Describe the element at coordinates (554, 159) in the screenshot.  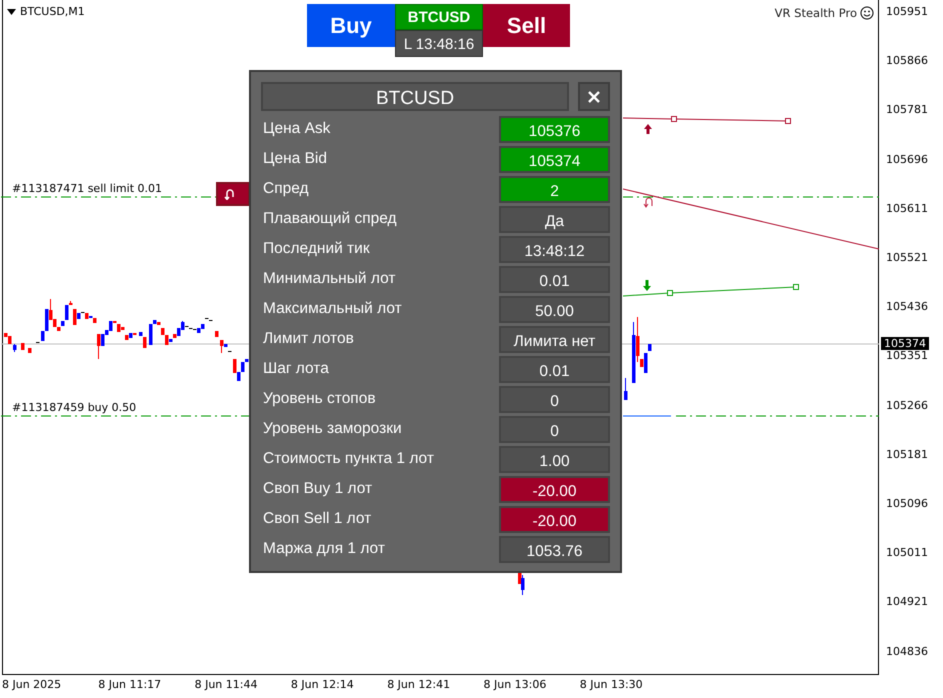
I see `info-value: 105374` at that location.